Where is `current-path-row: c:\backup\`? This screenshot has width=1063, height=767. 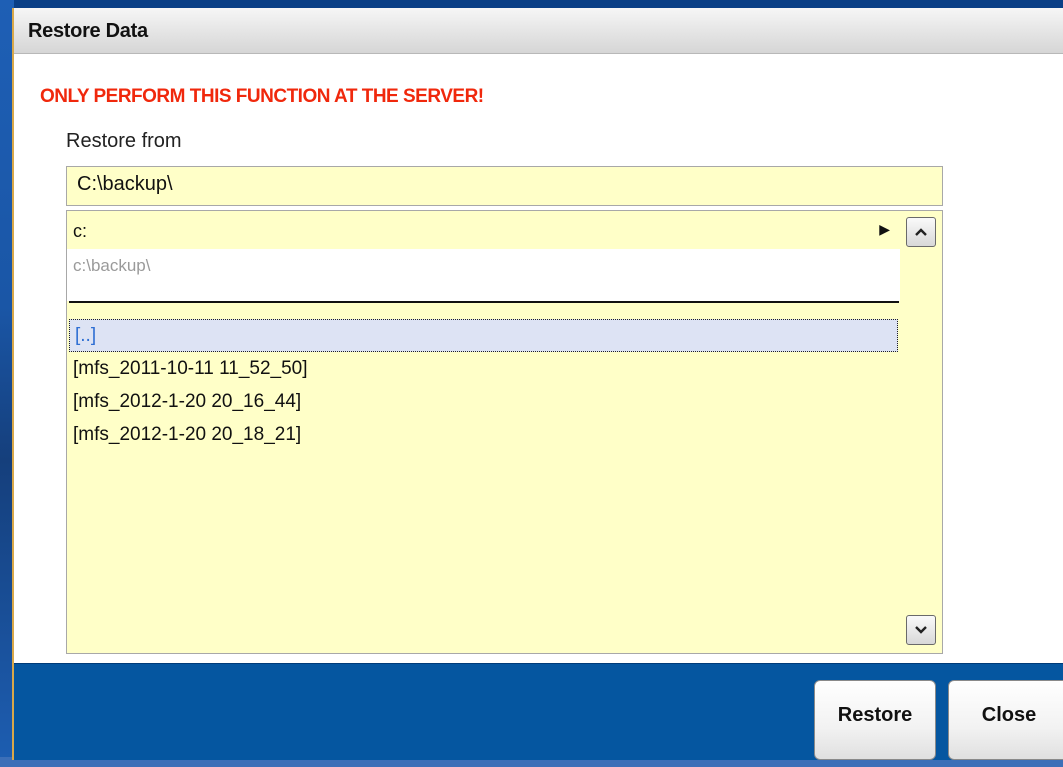
current-path-row: c:\backup\ is located at coordinates (483, 275).